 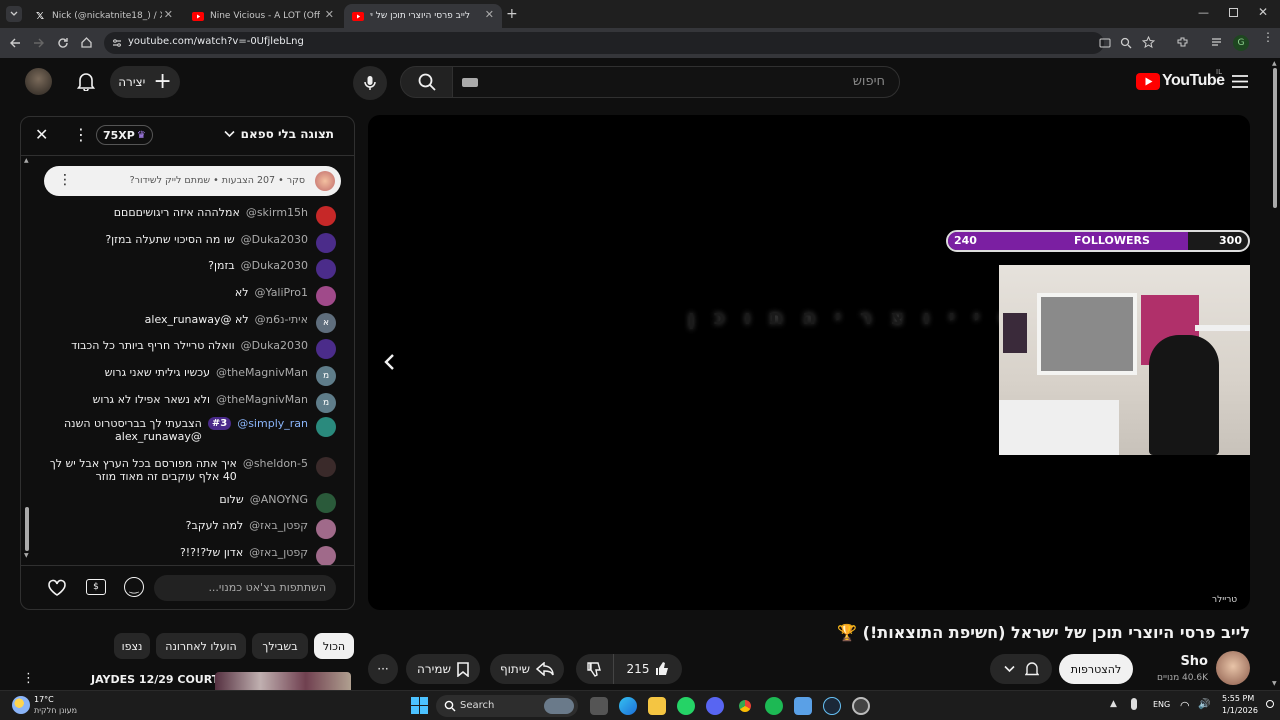 What do you see at coordinates (272, 423) in the screenshot?
I see `chat-author-name: @simply_ran` at bounding box center [272, 423].